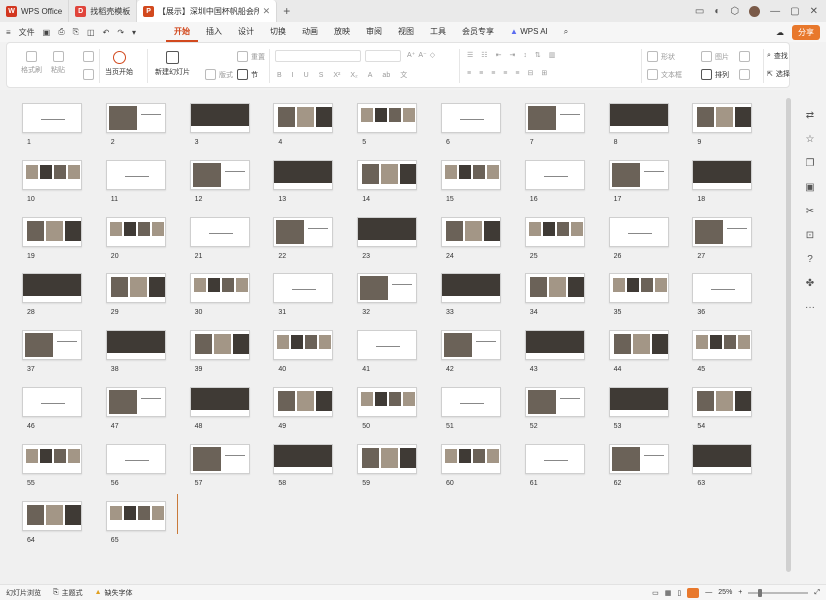  Describe the element at coordinates (817, 593) in the screenshot. I see `fit-icon: ⤢` at that location.